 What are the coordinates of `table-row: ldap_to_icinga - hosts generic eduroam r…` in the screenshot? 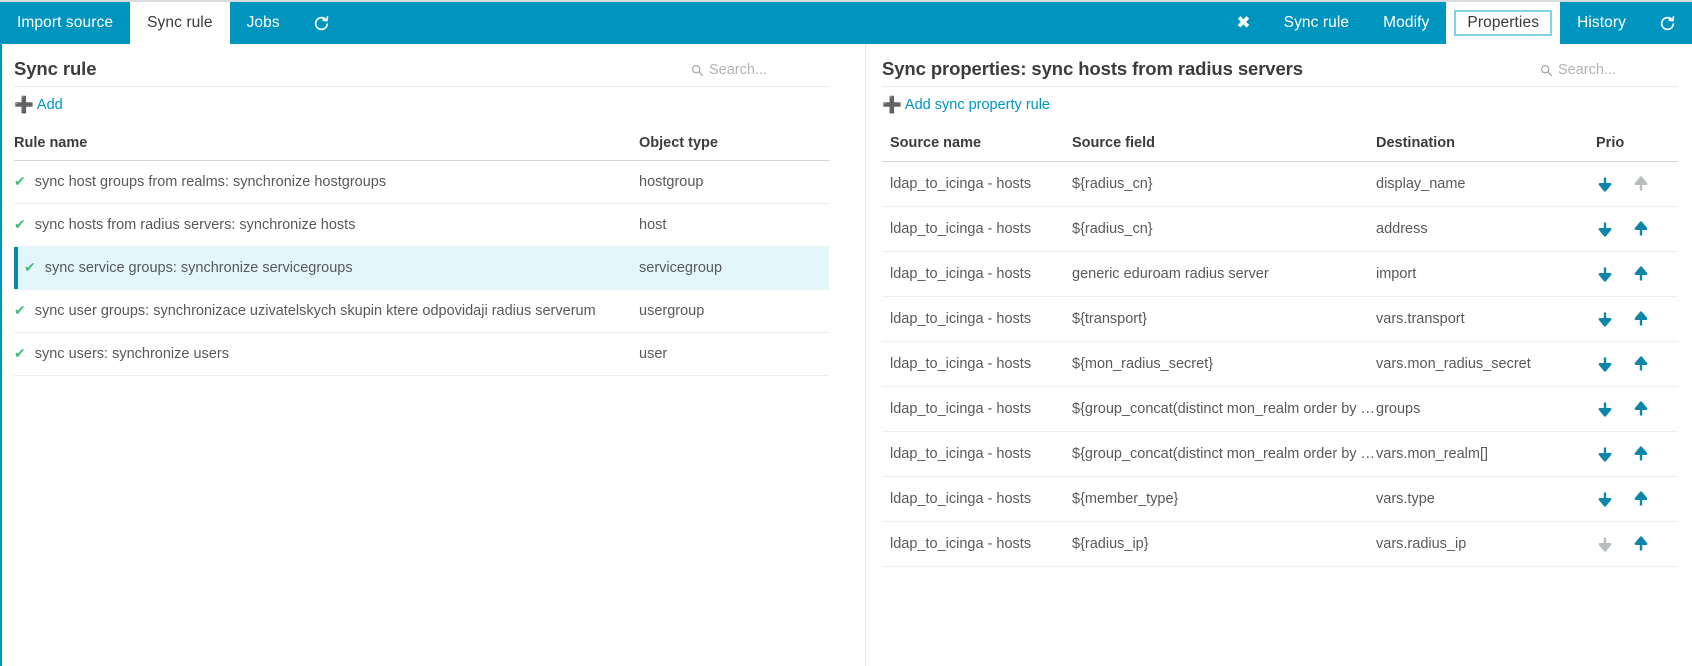 It's located at (1280, 274).